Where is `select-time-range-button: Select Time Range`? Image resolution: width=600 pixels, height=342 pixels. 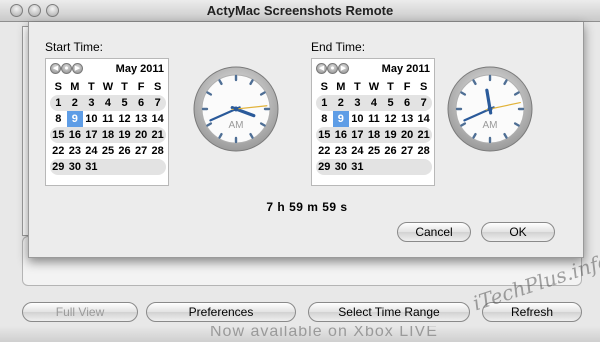
select-time-range-button: Select Time Range is located at coordinates (389, 312).